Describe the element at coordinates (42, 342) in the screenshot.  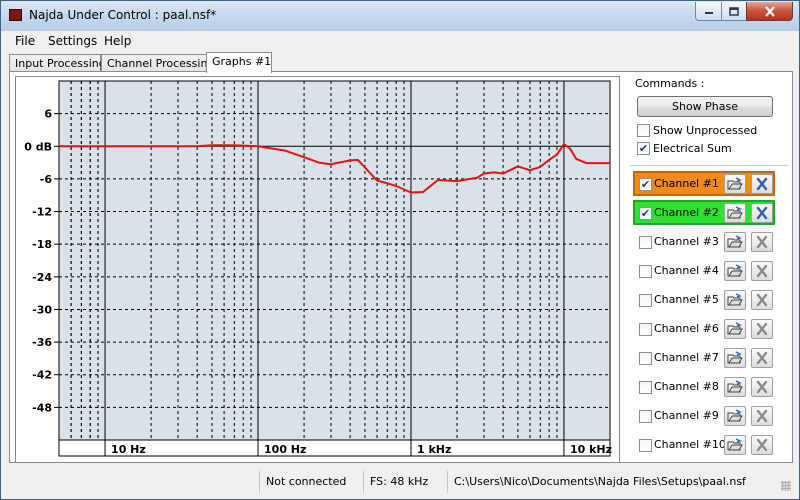
I see `y-tick-label: -36` at that location.